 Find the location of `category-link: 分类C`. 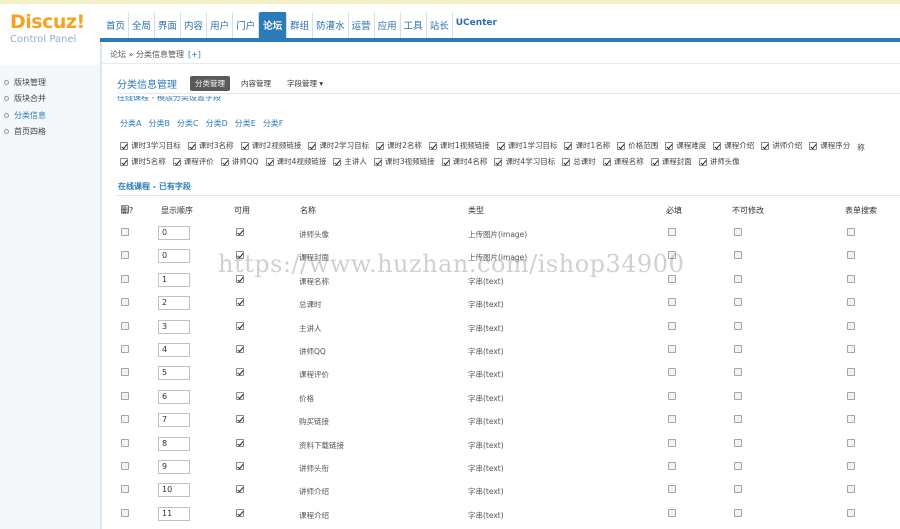

category-link: 分类C is located at coordinates (188, 123).